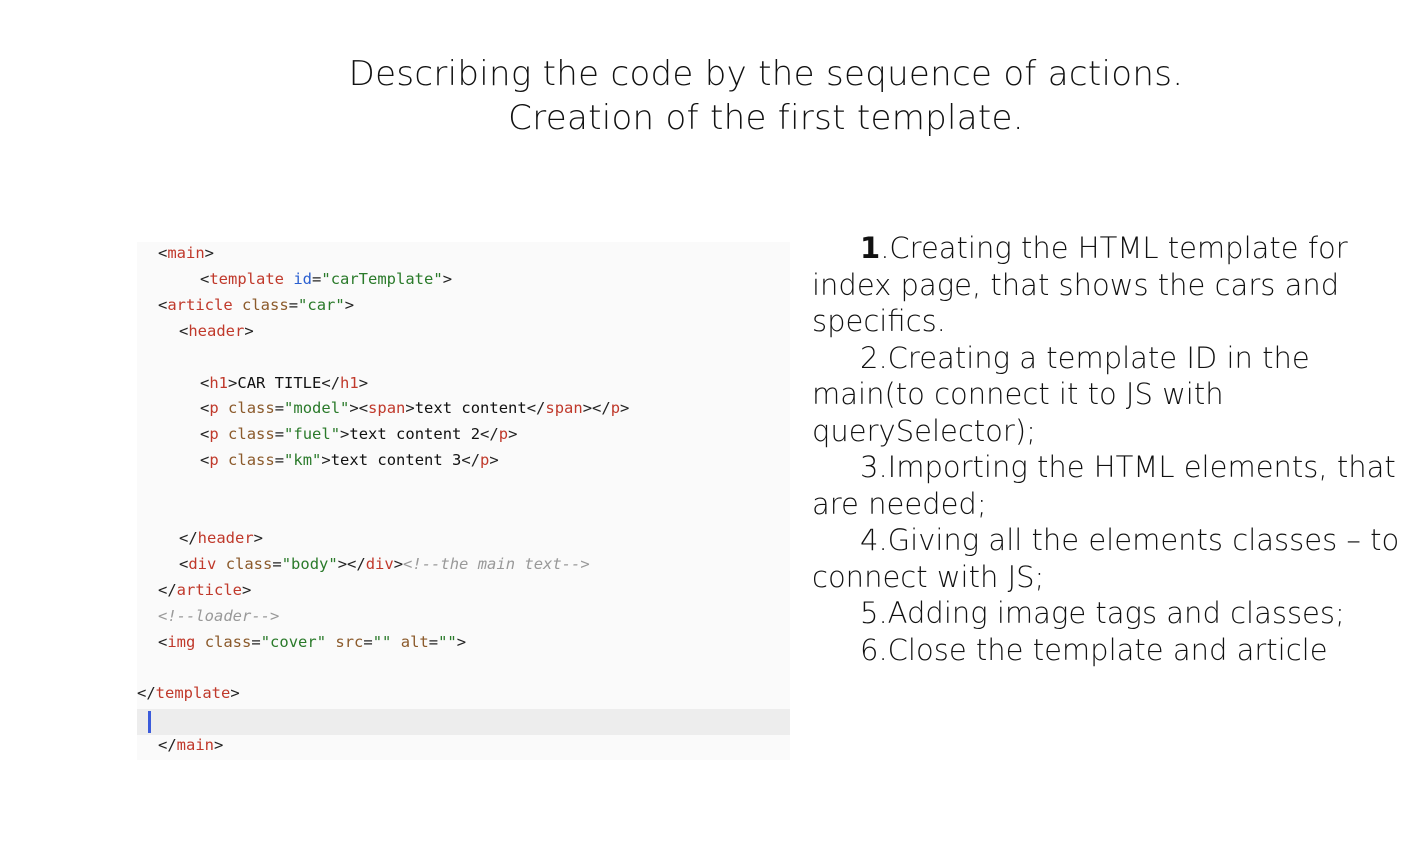  I want to click on slide-title-line-2: Creation of the first template., so click(766, 118).